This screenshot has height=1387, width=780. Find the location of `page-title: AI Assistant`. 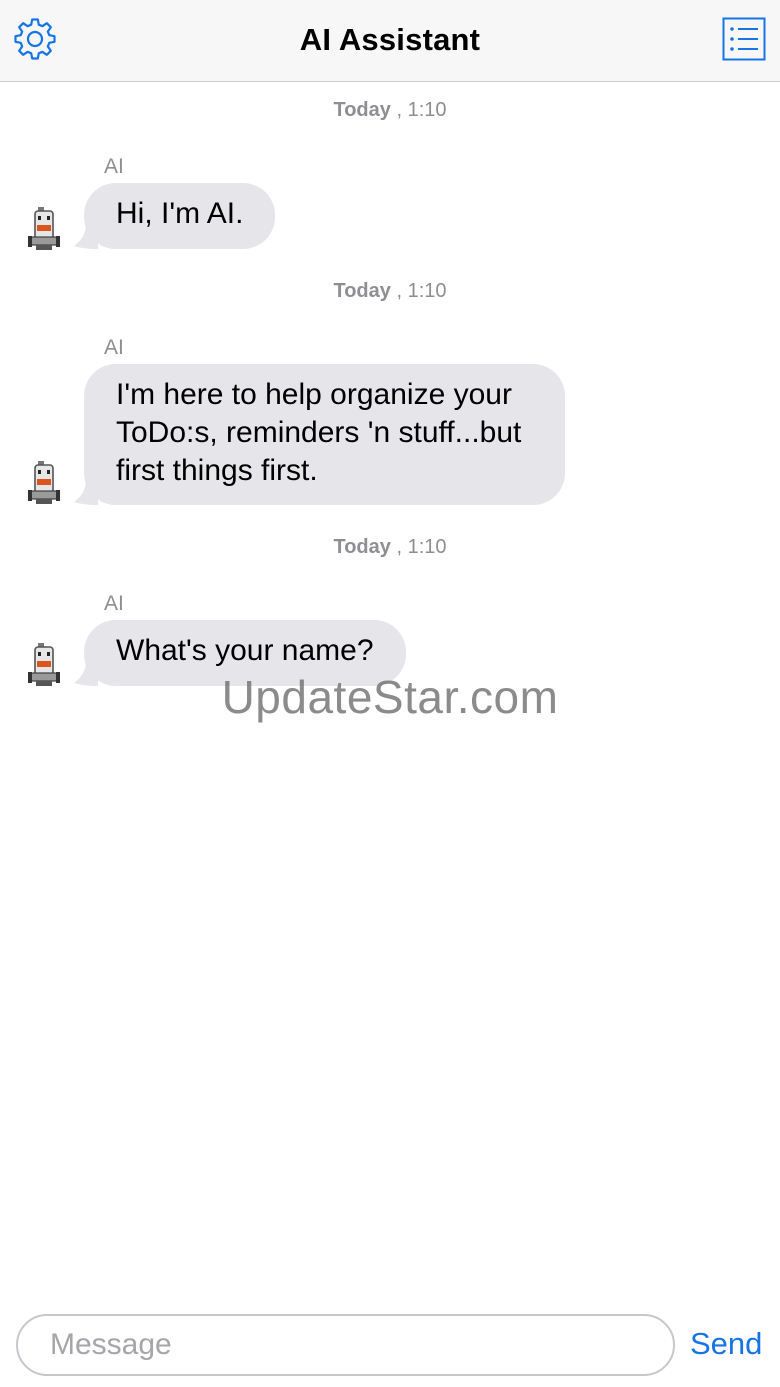

page-title: AI Assistant is located at coordinates (390, 39).